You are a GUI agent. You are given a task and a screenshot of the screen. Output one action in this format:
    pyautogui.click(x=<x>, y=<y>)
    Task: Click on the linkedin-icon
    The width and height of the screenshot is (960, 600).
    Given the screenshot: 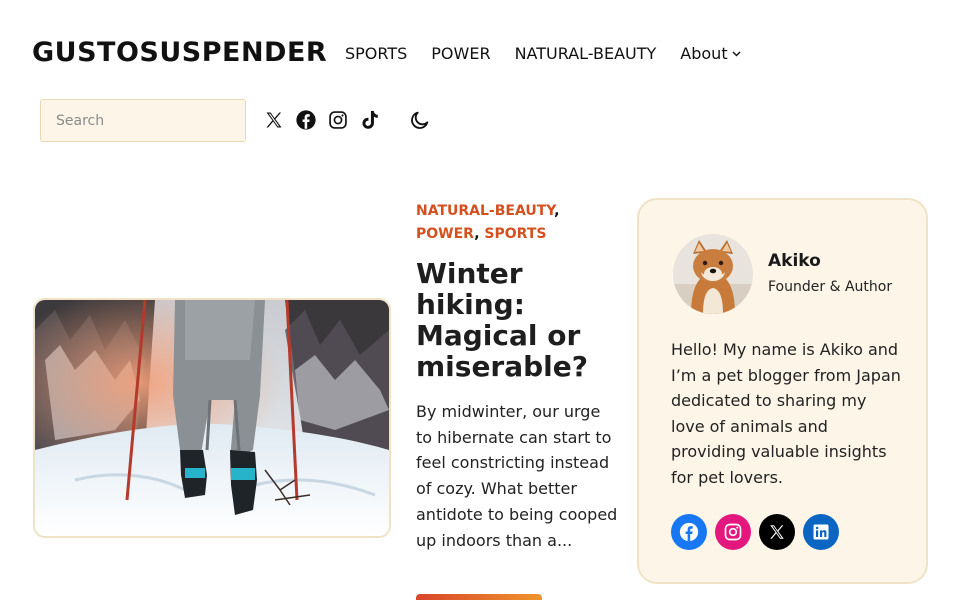 What is the action you would take?
    pyautogui.click(x=821, y=532)
    